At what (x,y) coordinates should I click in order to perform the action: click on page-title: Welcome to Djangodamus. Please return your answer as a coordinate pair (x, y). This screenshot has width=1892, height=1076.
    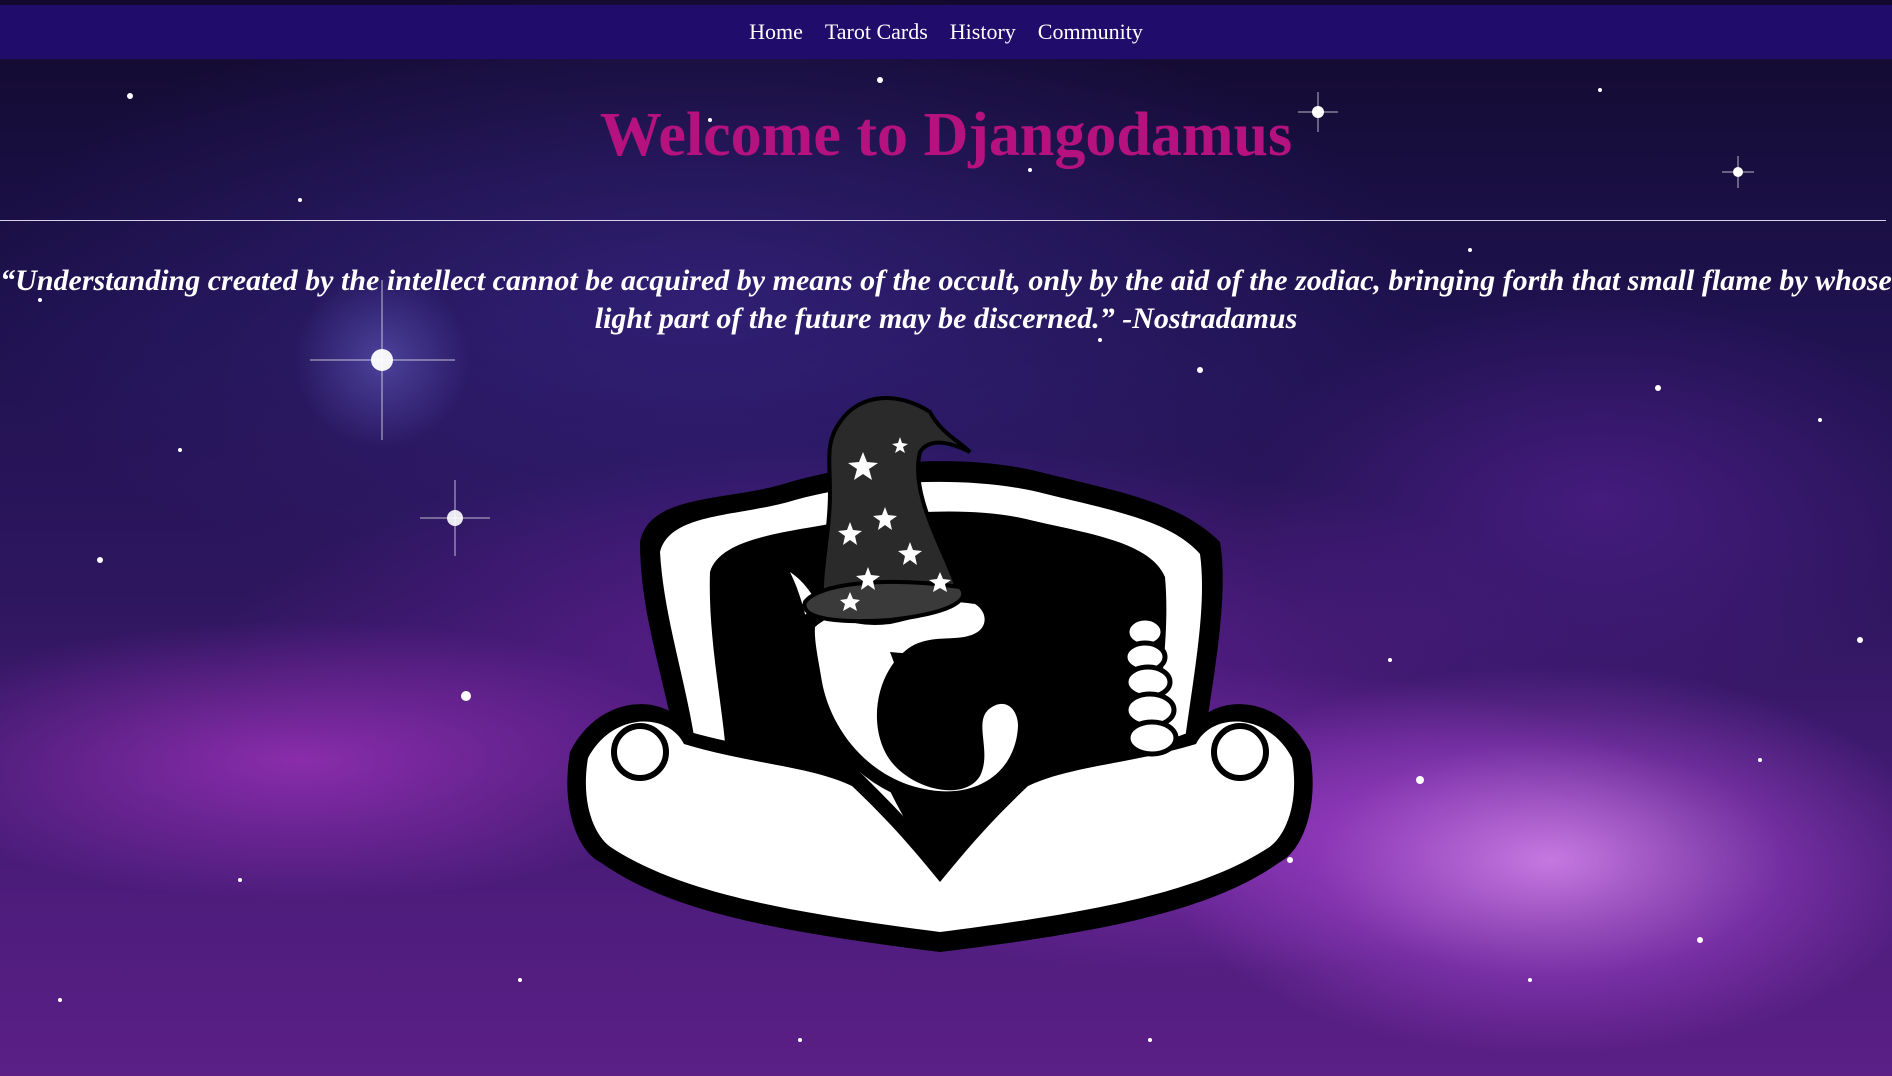
    Looking at the image, I should click on (946, 135).